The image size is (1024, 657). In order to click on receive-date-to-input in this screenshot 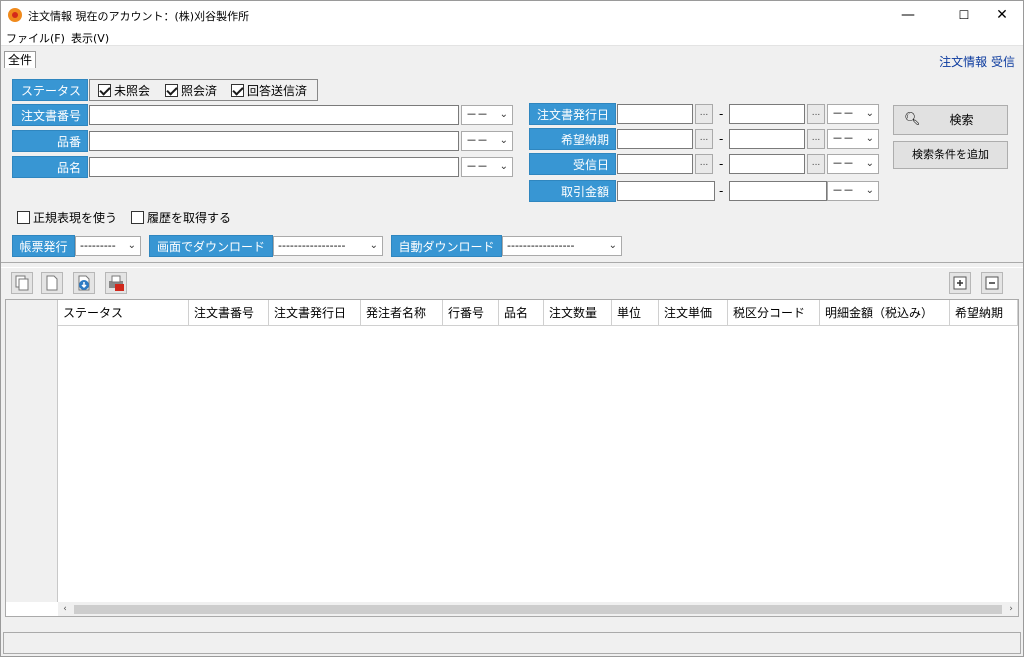, I will do `click(767, 164)`.